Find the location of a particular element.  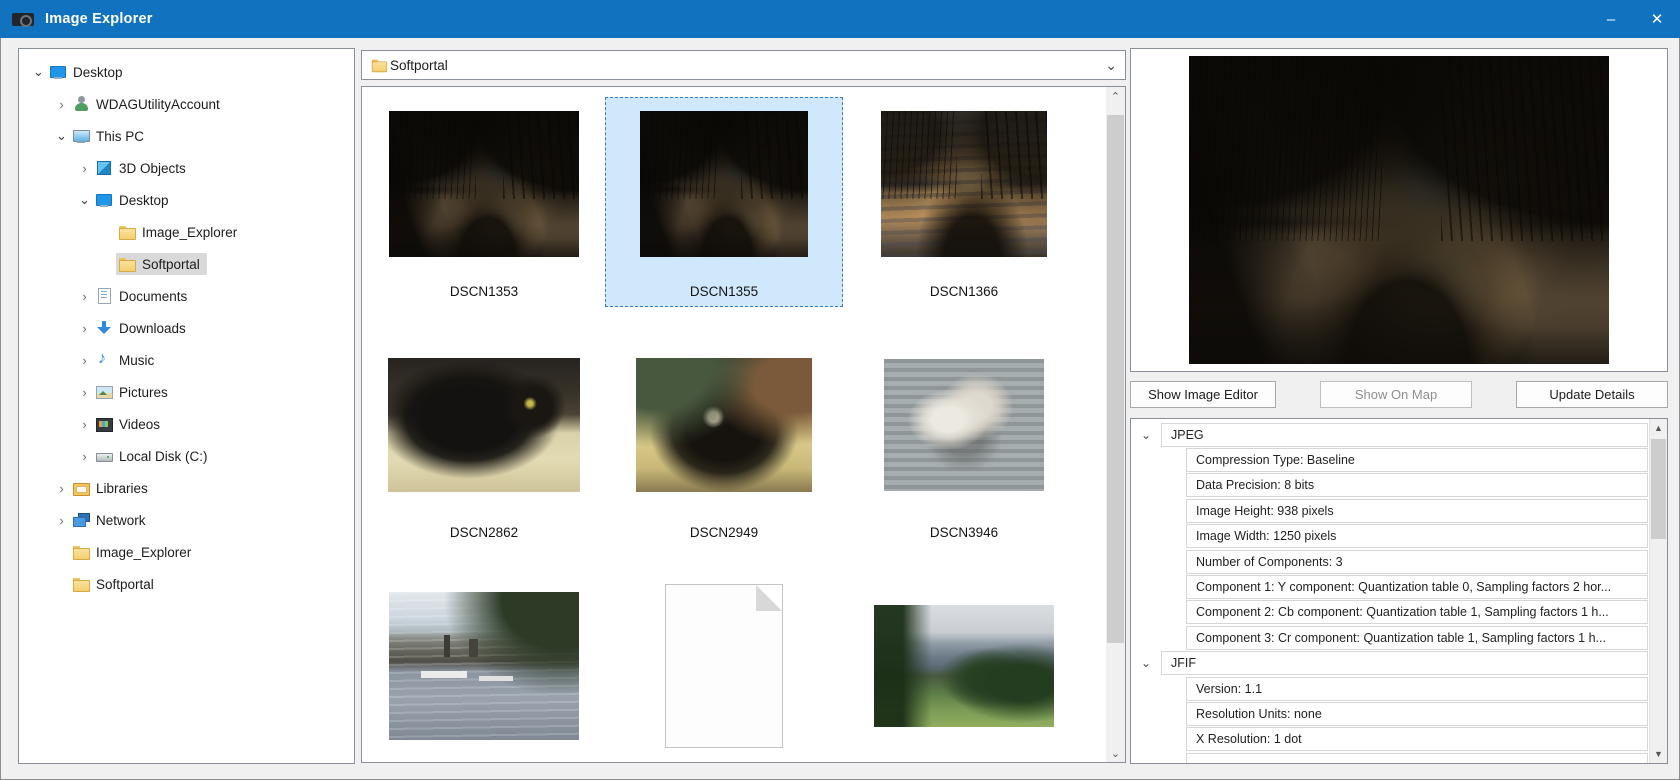

scroll-up-icon: ▲ is located at coordinates (1658, 428).